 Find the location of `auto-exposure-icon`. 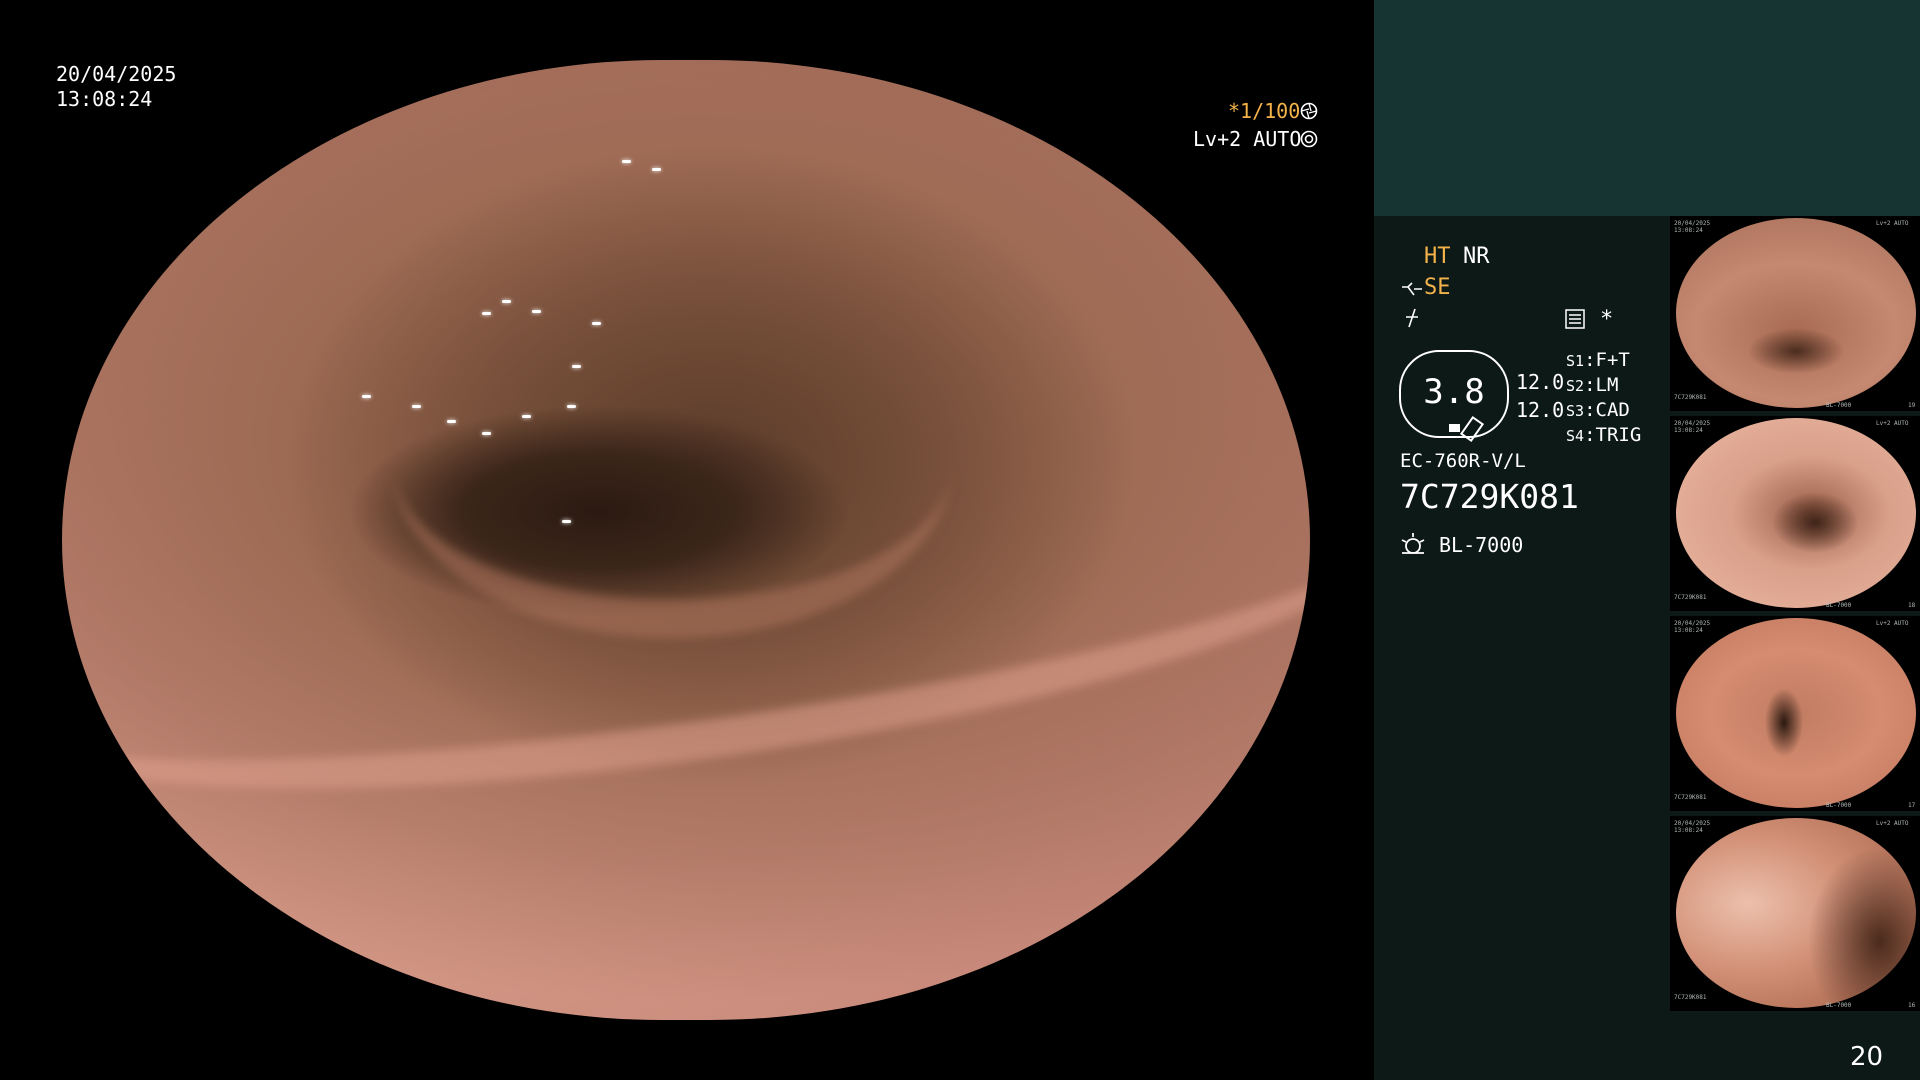

auto-exposure-icon is located at coordinates (1309, 139).